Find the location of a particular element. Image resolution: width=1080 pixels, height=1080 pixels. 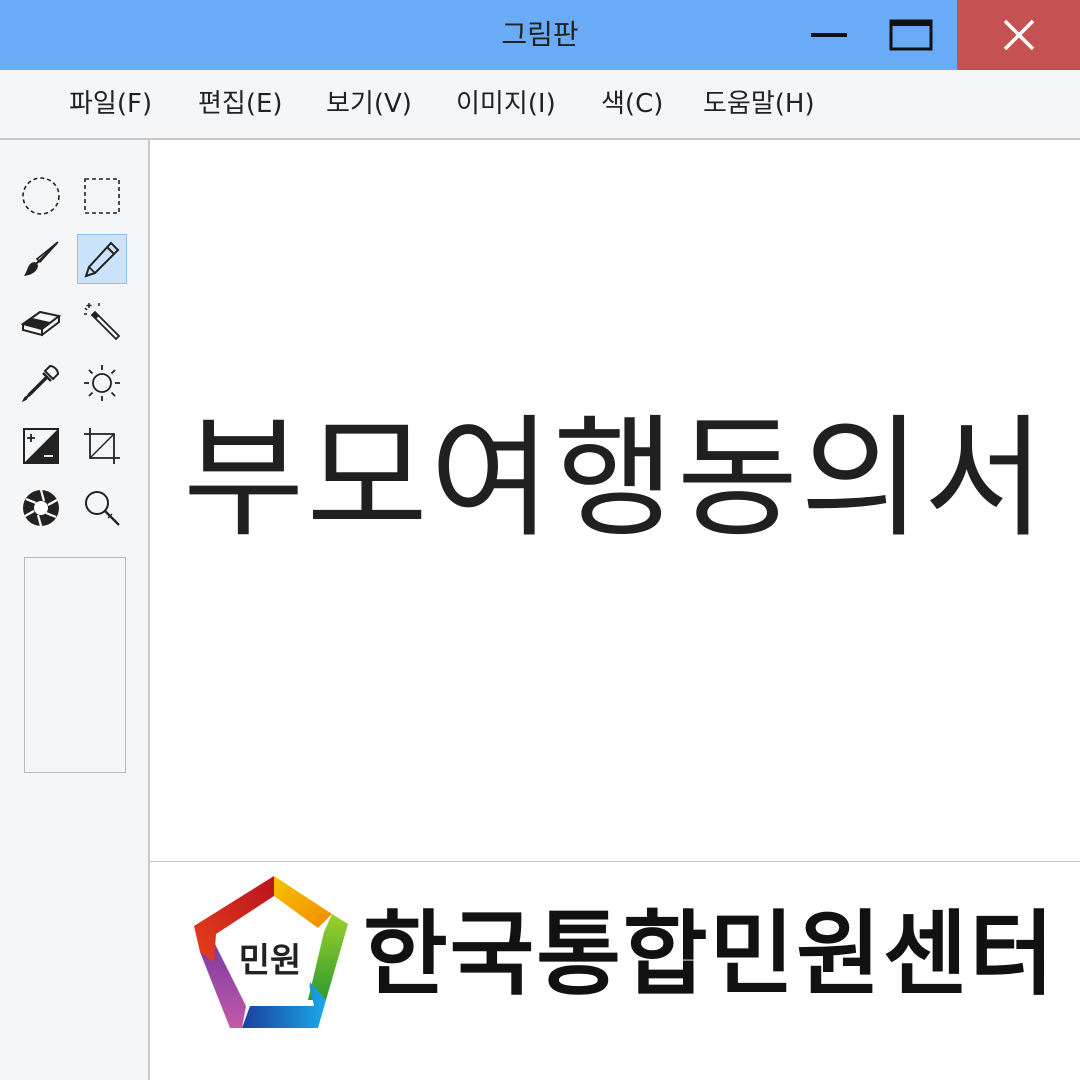

tool-brightness is located at coordinates (102, 383).